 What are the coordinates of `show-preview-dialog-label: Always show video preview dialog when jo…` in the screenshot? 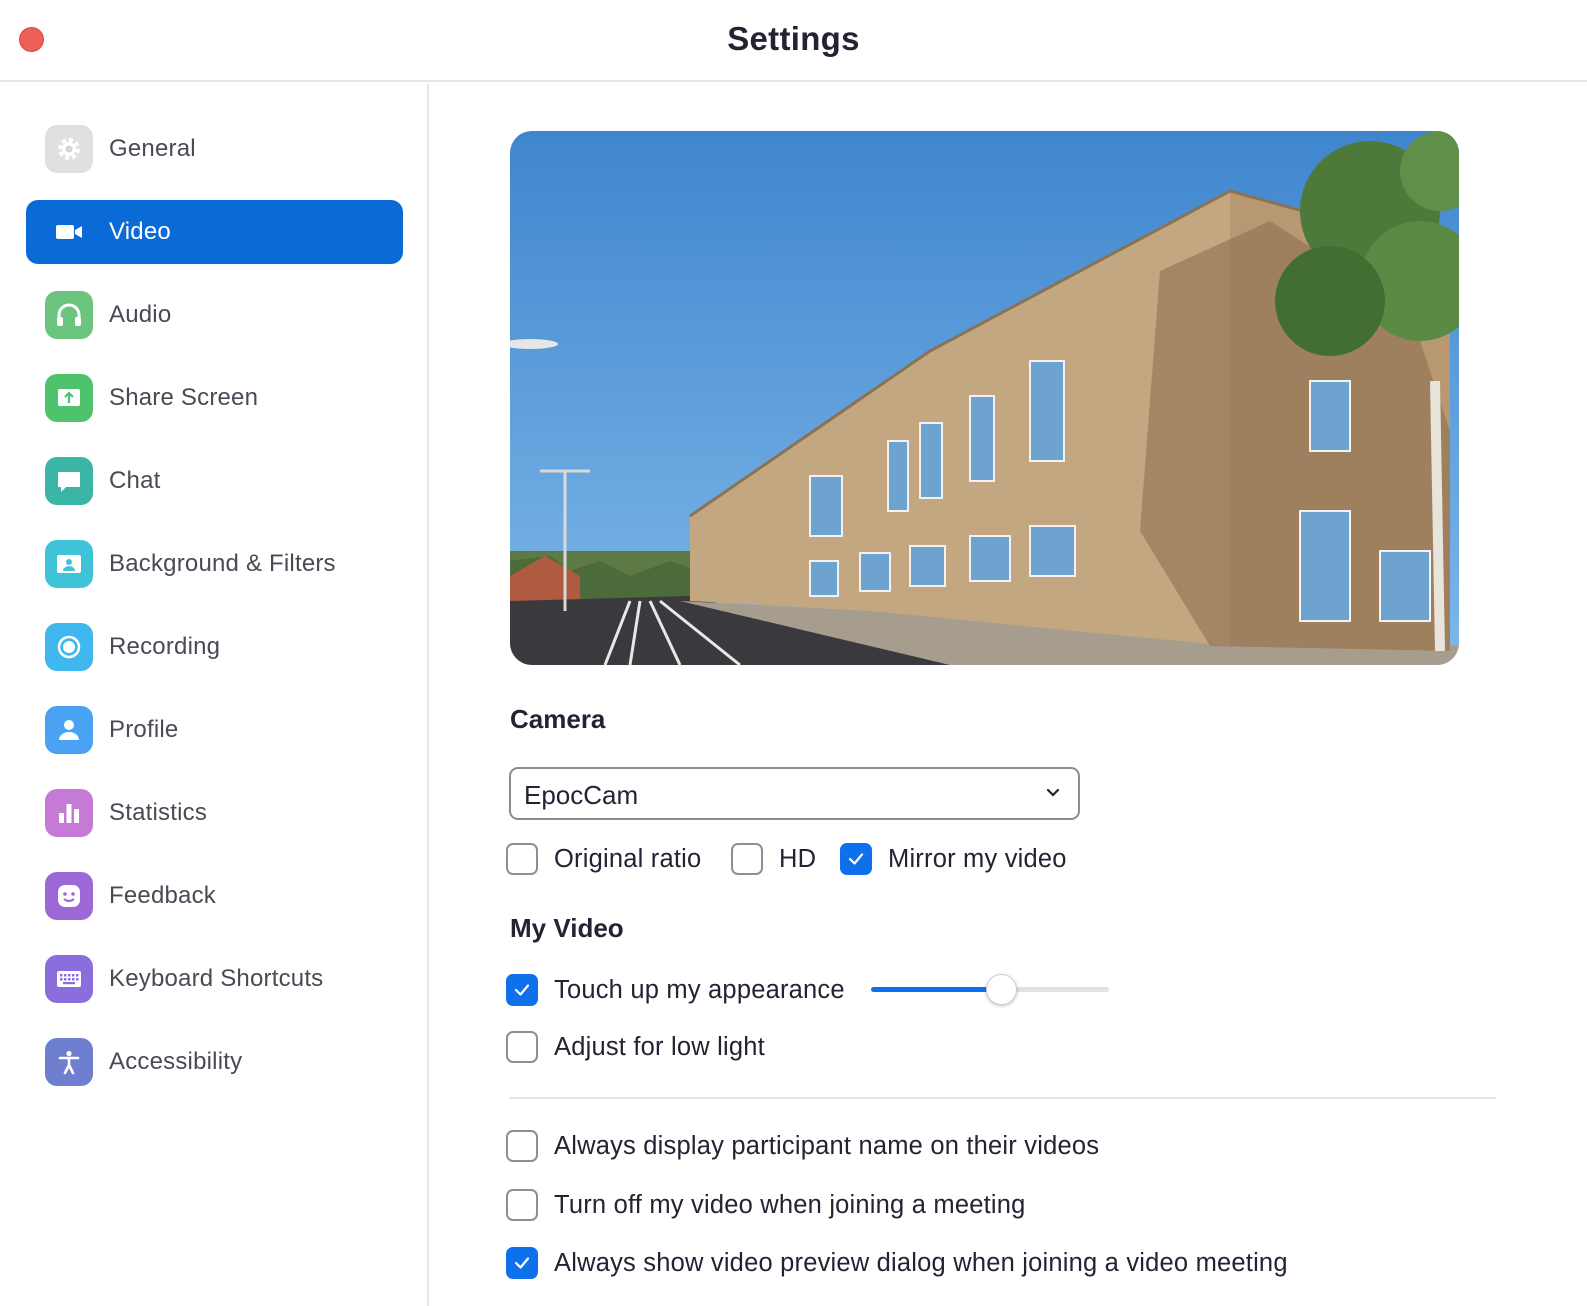 It's located at (921, 1262).